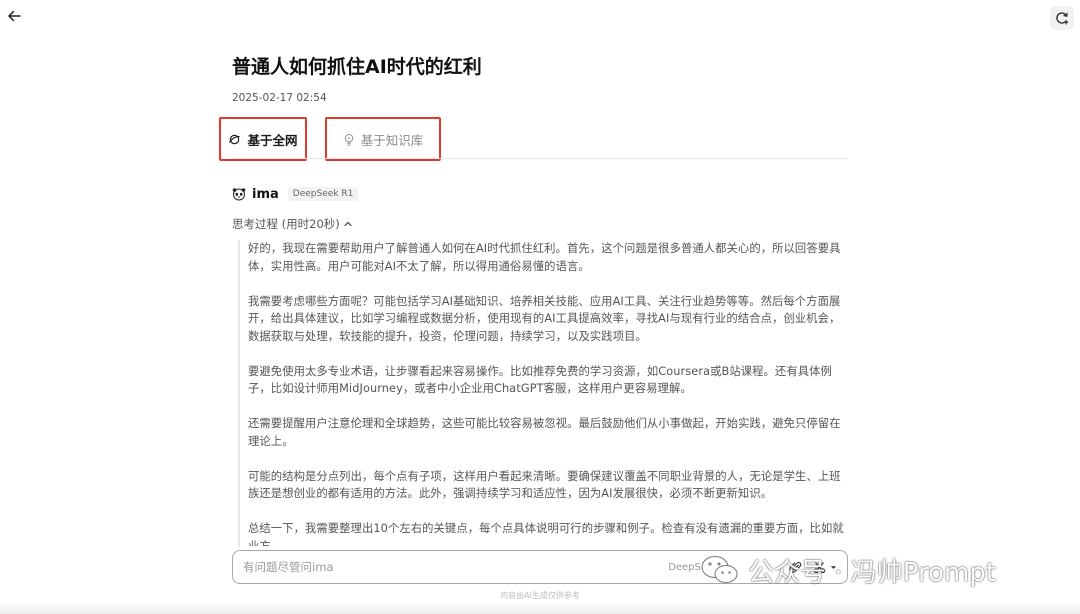 This screenshot has width=1080, height=614. I want to click on chat-input, so click(456, 567).